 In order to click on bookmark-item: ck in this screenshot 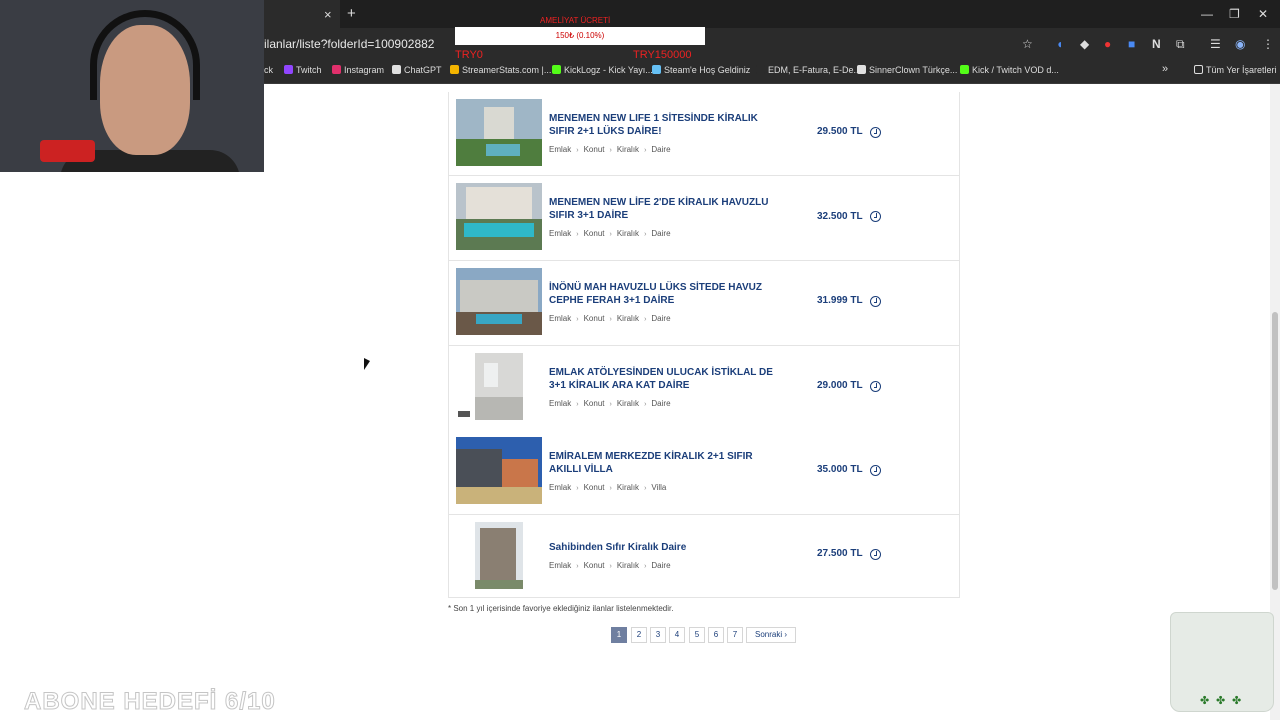, I will do `click(268, 70)`.